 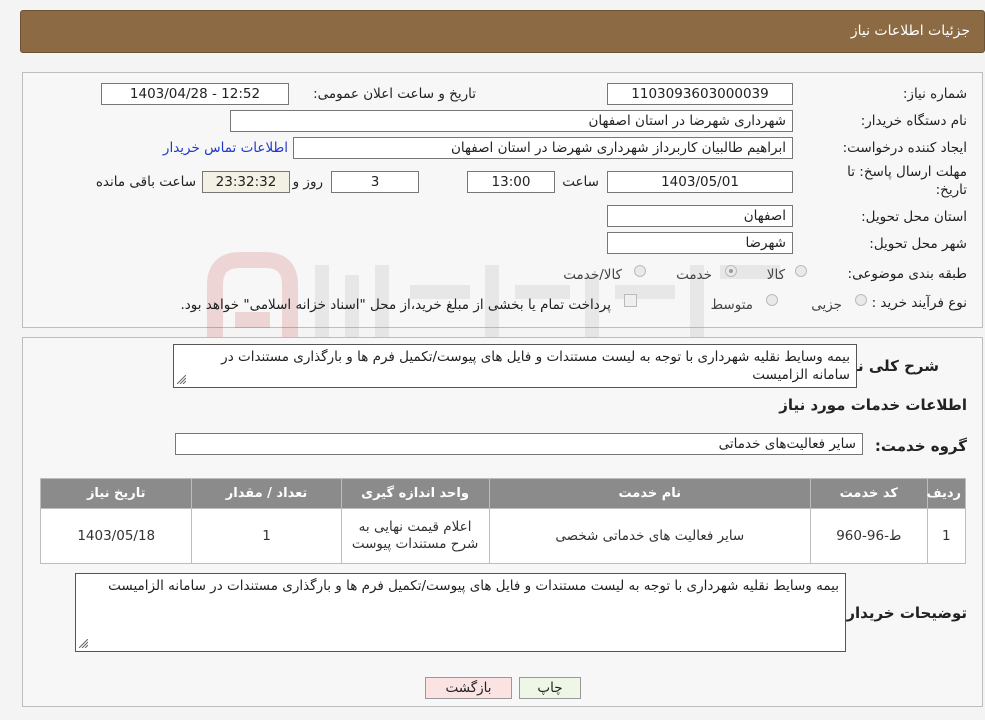 I want to click on process-radio-medium, so click(x=772, y=300).